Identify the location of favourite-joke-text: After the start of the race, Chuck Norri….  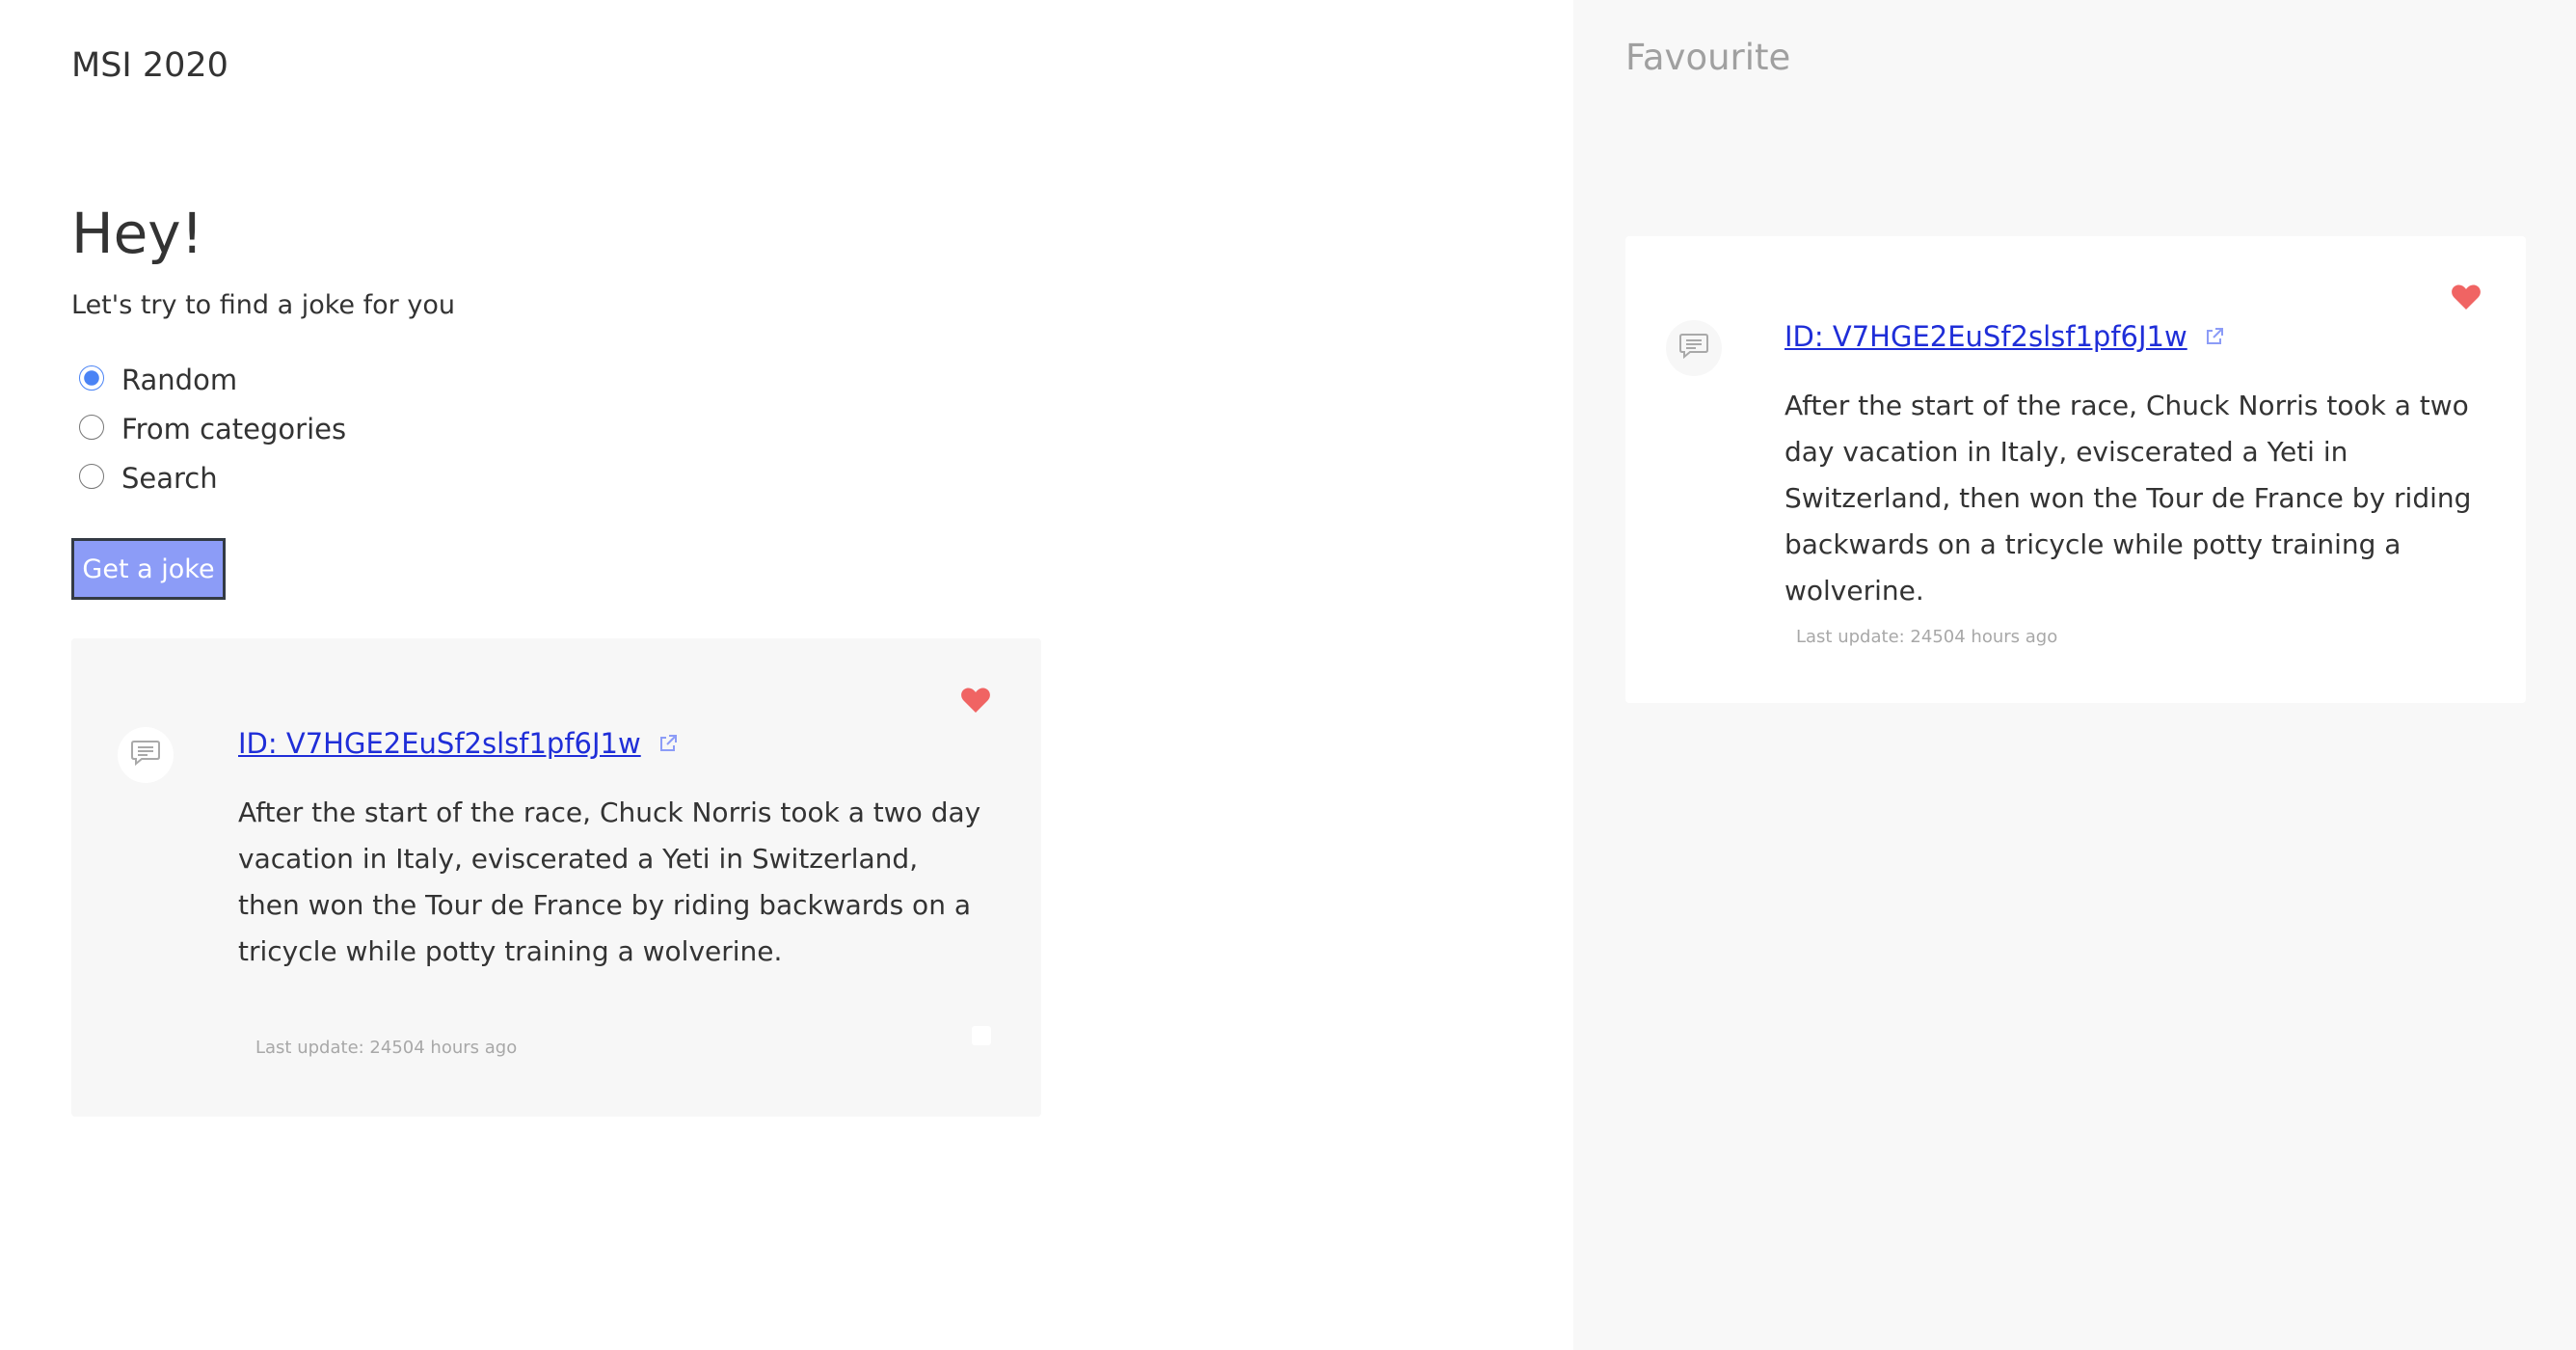
(2128, 498).